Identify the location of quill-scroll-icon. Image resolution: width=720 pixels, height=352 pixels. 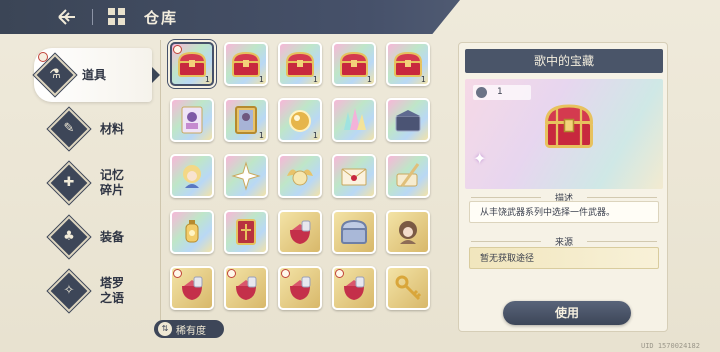
(408, 175).